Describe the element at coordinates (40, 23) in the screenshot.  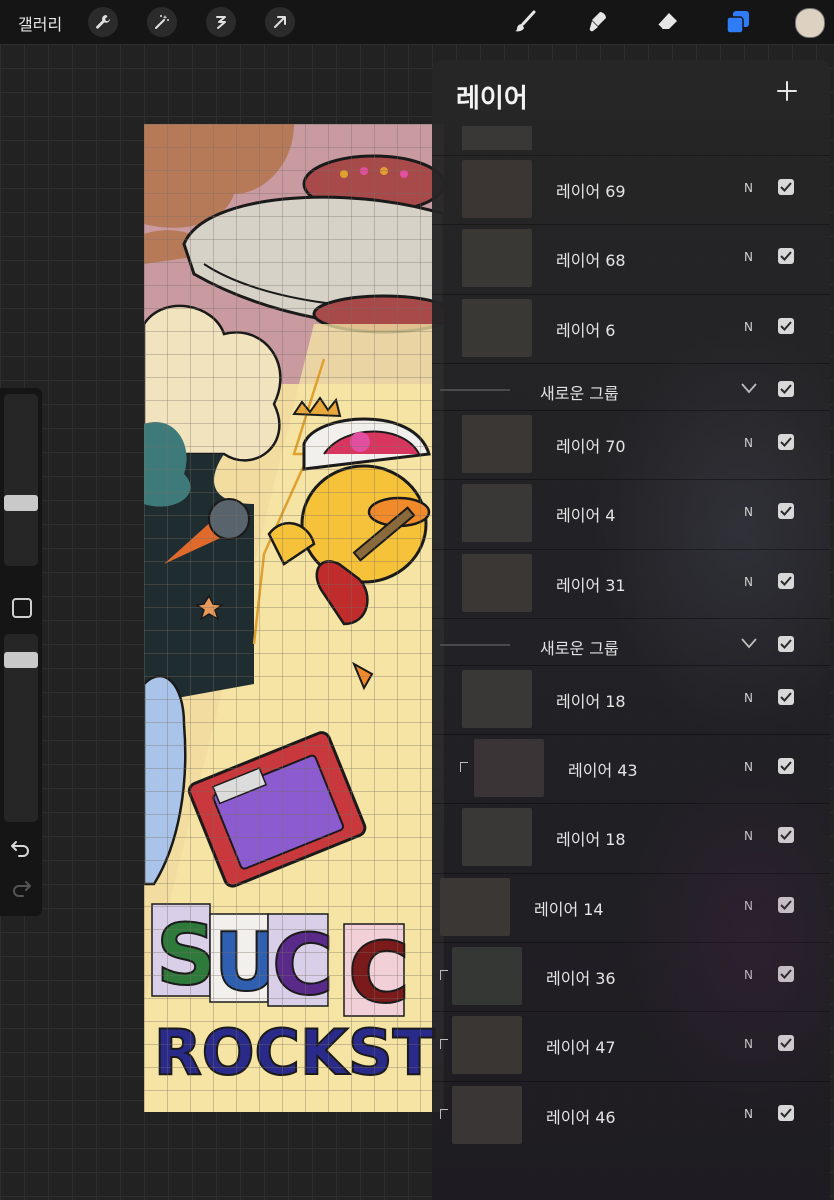
I see `gallery-button: 갤러리` at that location.